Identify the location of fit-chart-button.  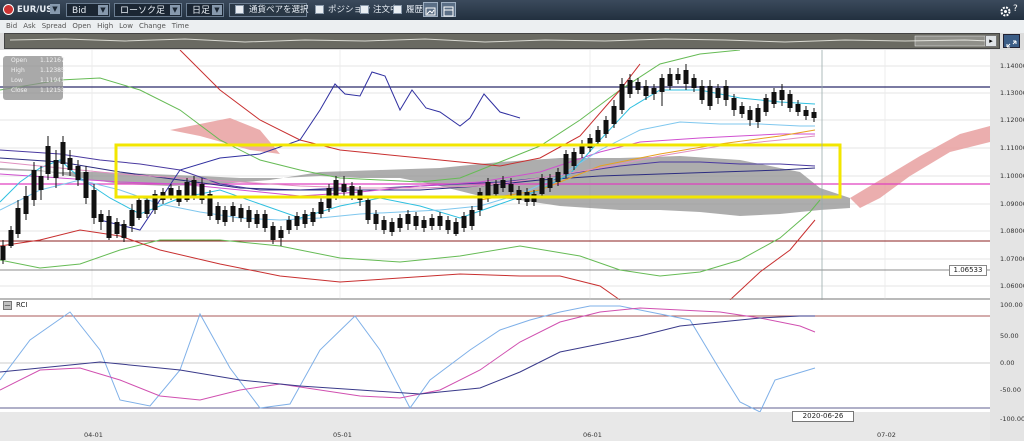
(1011, 41).